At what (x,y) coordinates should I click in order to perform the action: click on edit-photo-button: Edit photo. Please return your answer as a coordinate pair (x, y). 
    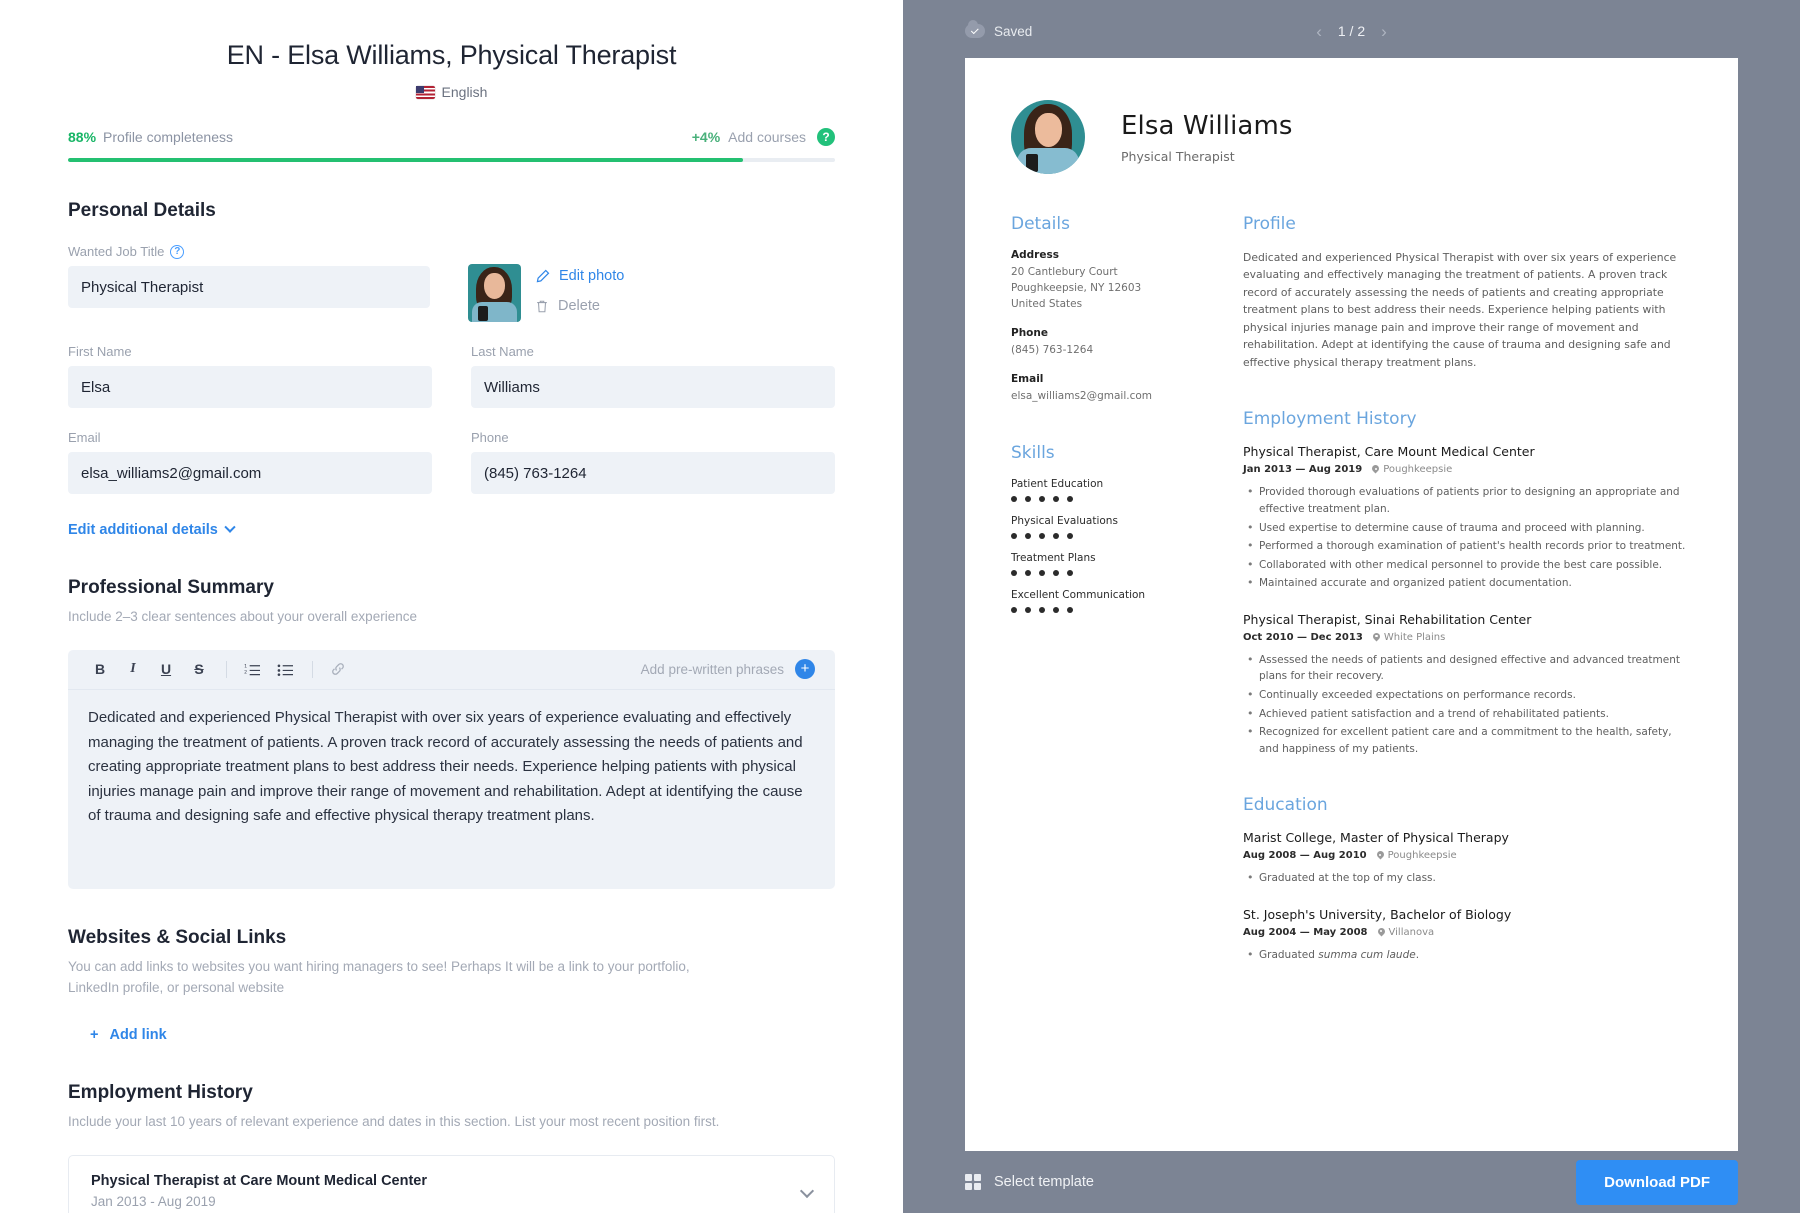
    Looking at the image, I should click on (579, 276).